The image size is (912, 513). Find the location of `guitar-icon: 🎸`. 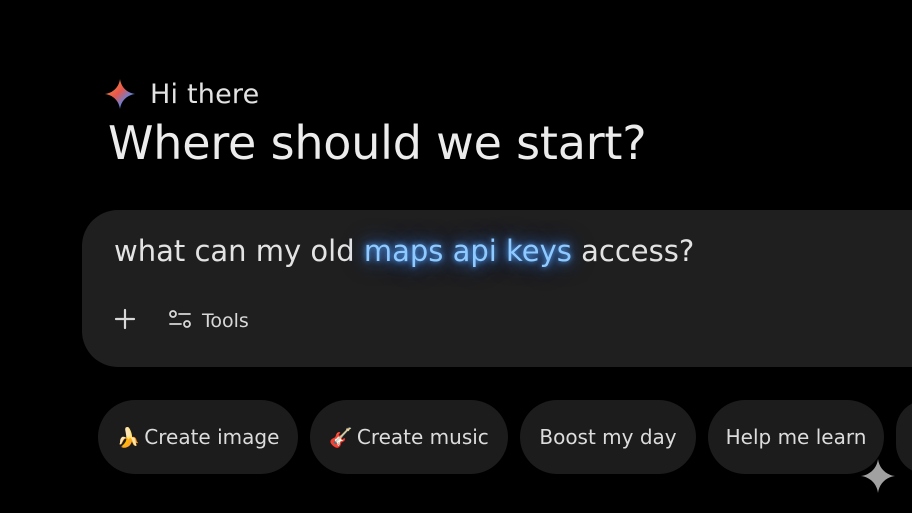

guitar-icon: 🎸 is located at coordinates (341, 437).